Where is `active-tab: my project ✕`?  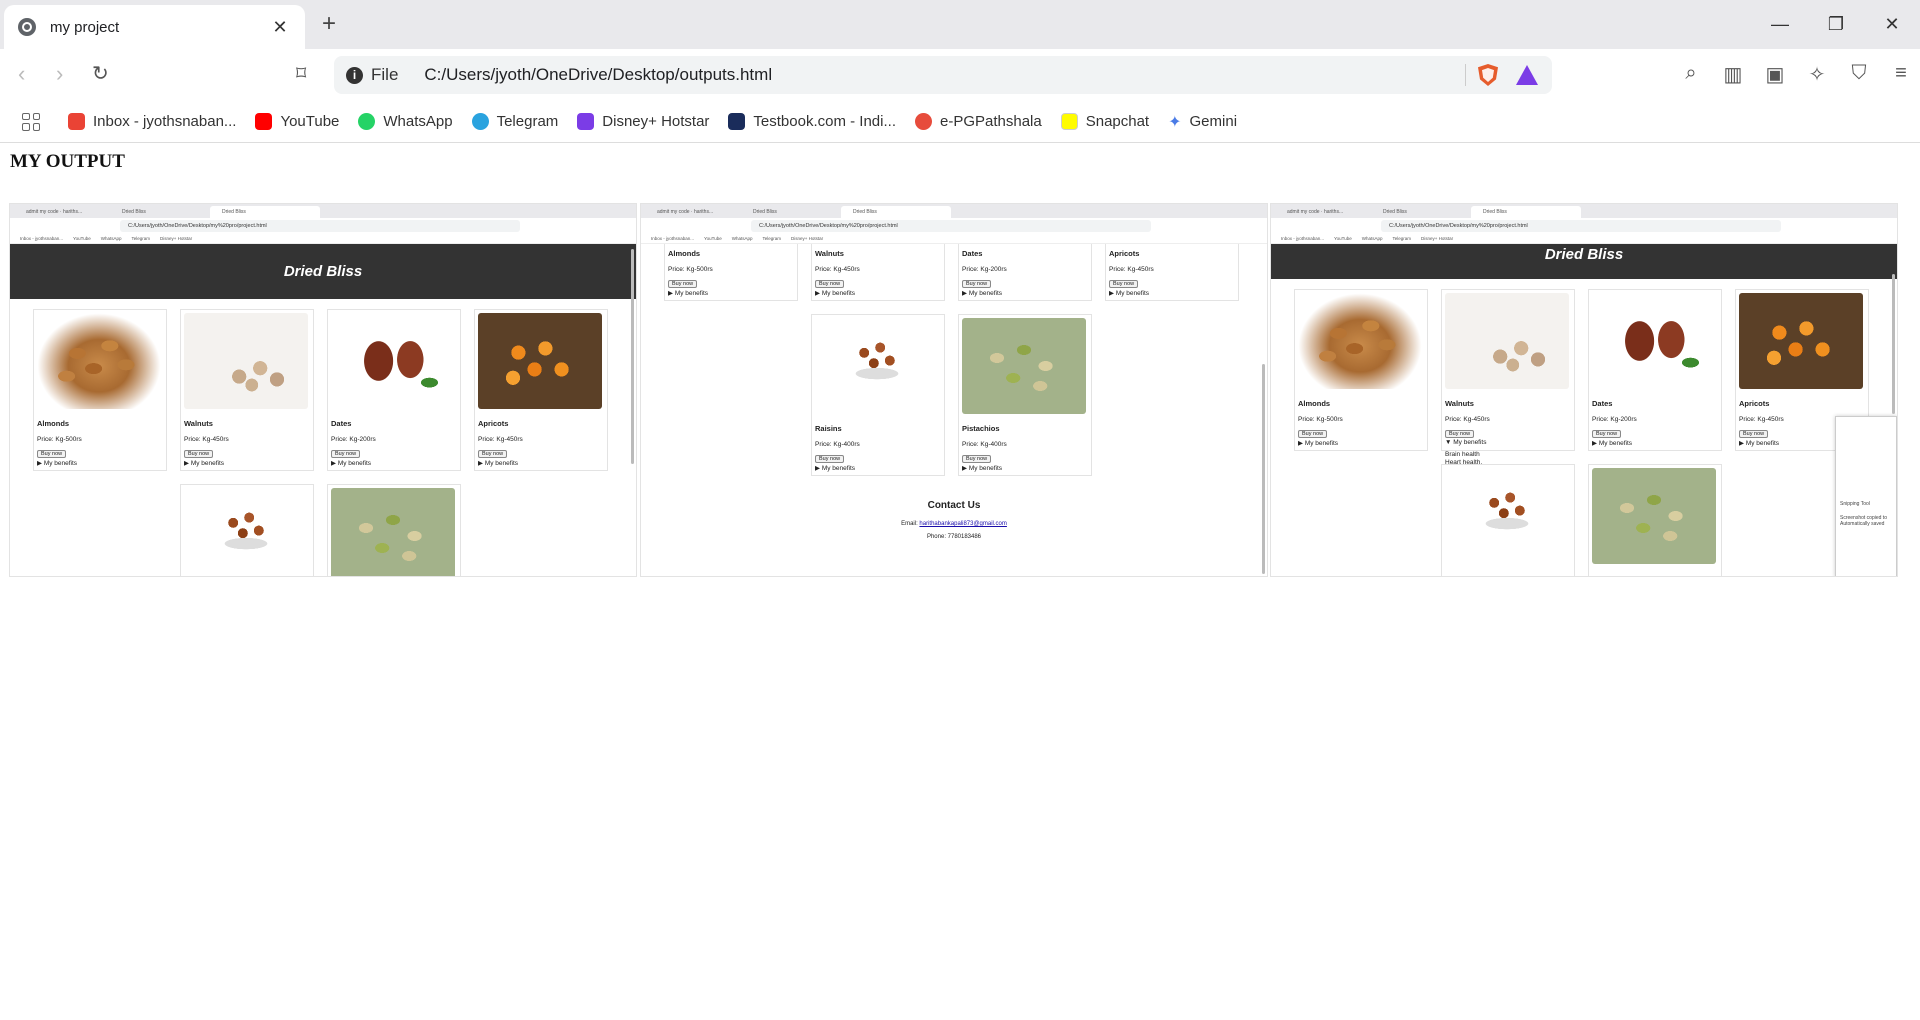
active-tab: my project ✕ is located at coordinates (154, 27).